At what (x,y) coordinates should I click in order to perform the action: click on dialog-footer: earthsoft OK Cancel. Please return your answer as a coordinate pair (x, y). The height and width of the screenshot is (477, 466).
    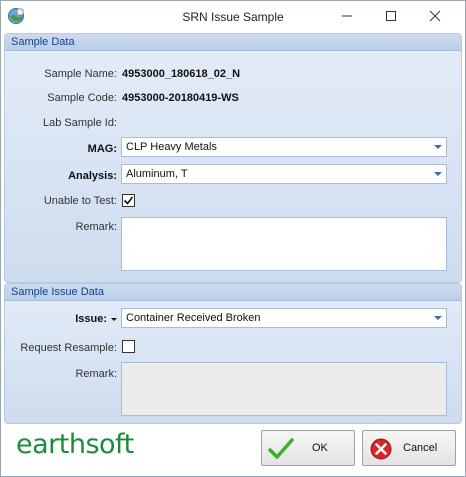
    Looking at the image, I should click on (233, 450).